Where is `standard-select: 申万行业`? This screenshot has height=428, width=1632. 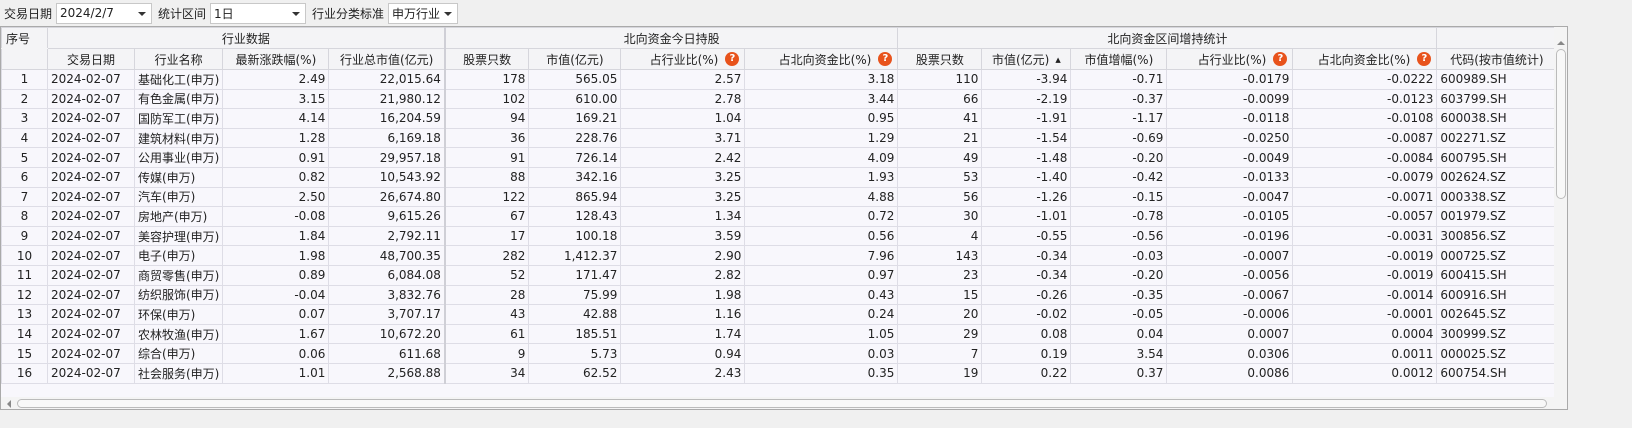
standard-select: 申万行业 is located at coordinates (423, 13).